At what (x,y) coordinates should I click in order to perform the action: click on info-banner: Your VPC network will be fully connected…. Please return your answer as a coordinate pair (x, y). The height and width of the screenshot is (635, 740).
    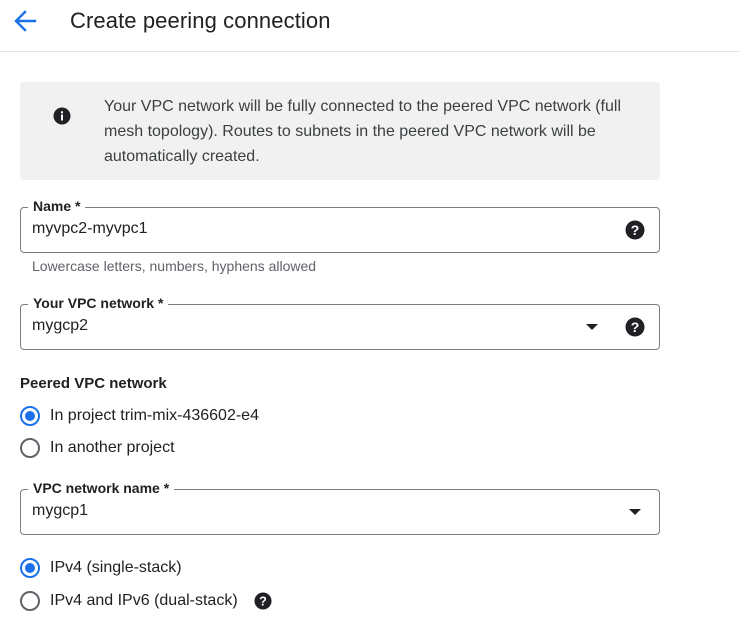
    Looking at the image, I should click on (340, 131).